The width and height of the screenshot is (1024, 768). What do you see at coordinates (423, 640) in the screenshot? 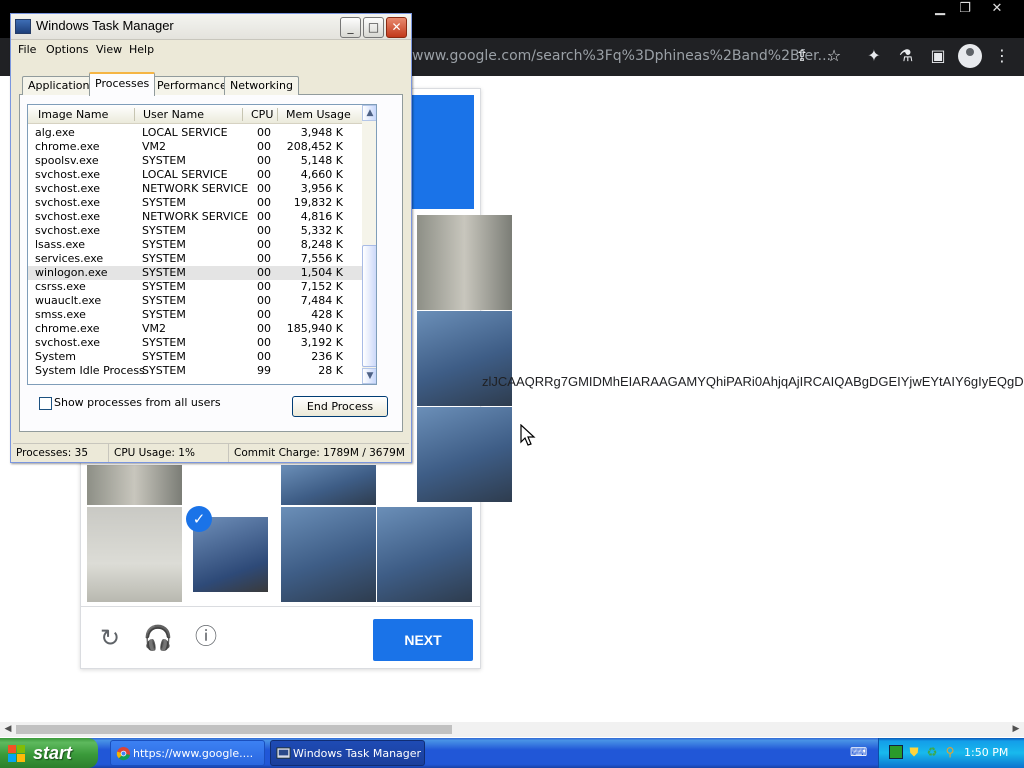
I see `next-button: NEXT` at bounding box center [423, 640].